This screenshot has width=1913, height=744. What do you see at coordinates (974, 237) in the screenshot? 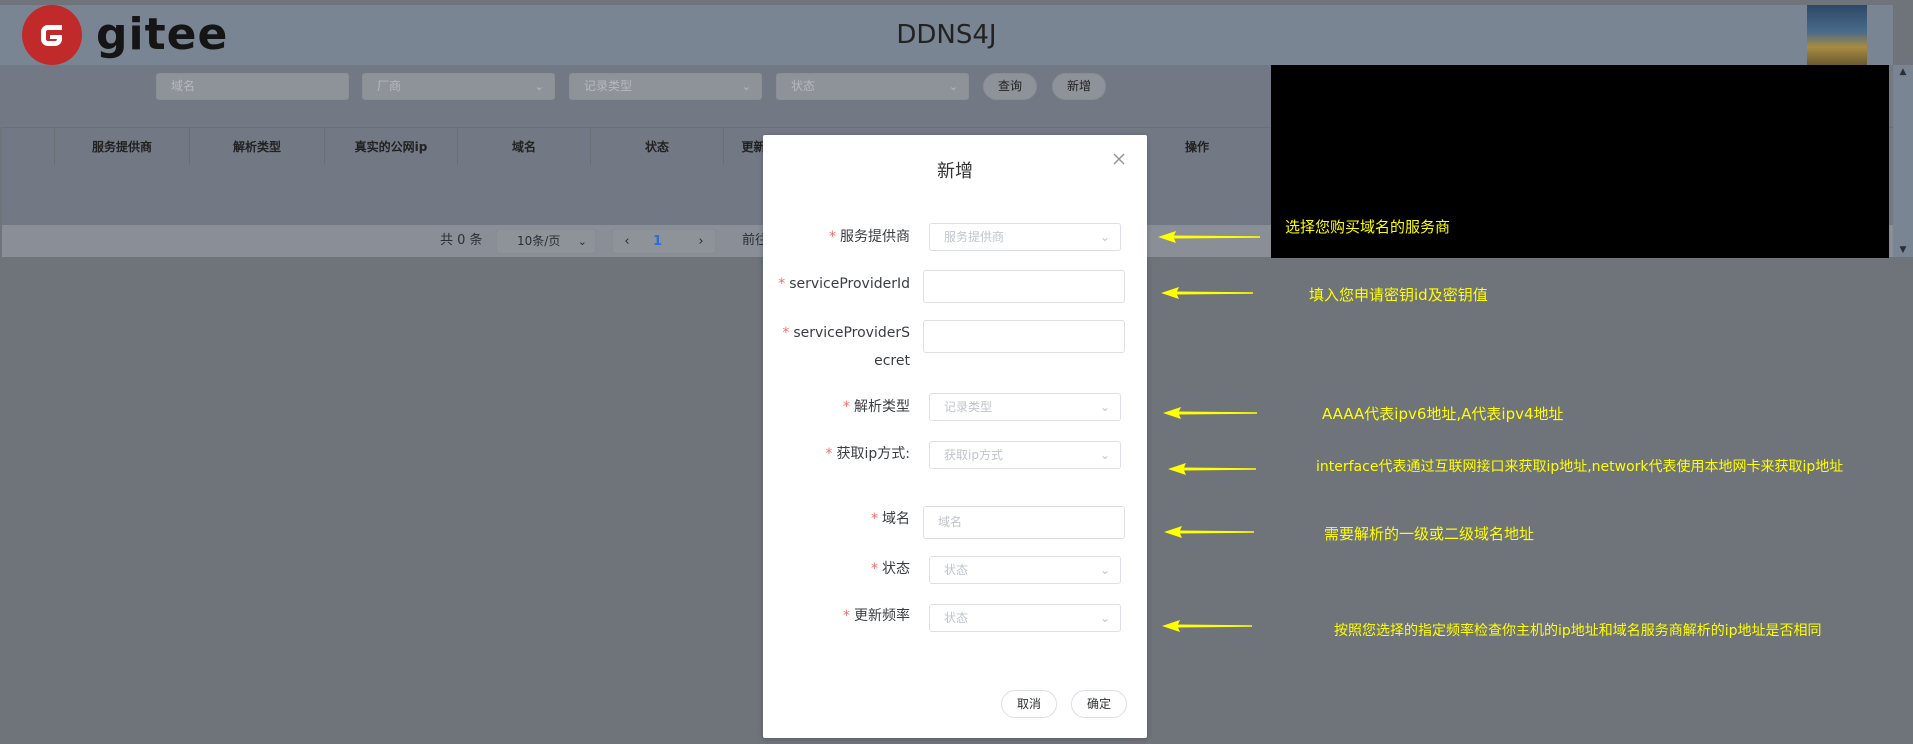
I see `service-provider-placeholder: 服务提供商` at bounding box center [974, 237].